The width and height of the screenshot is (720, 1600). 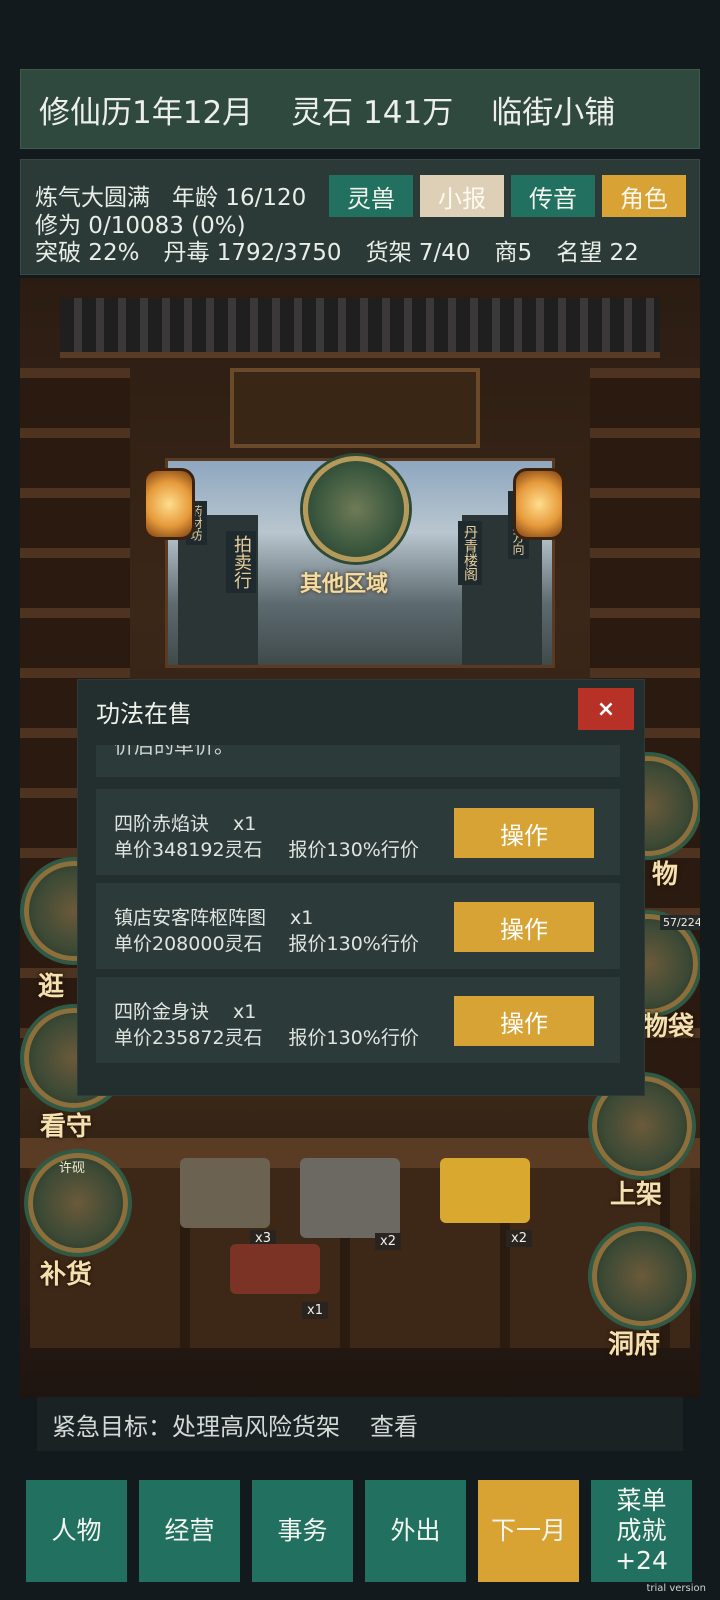 I want to click on listing-name: 四阶赤焰诀 x1, so click(x=185, y=822).